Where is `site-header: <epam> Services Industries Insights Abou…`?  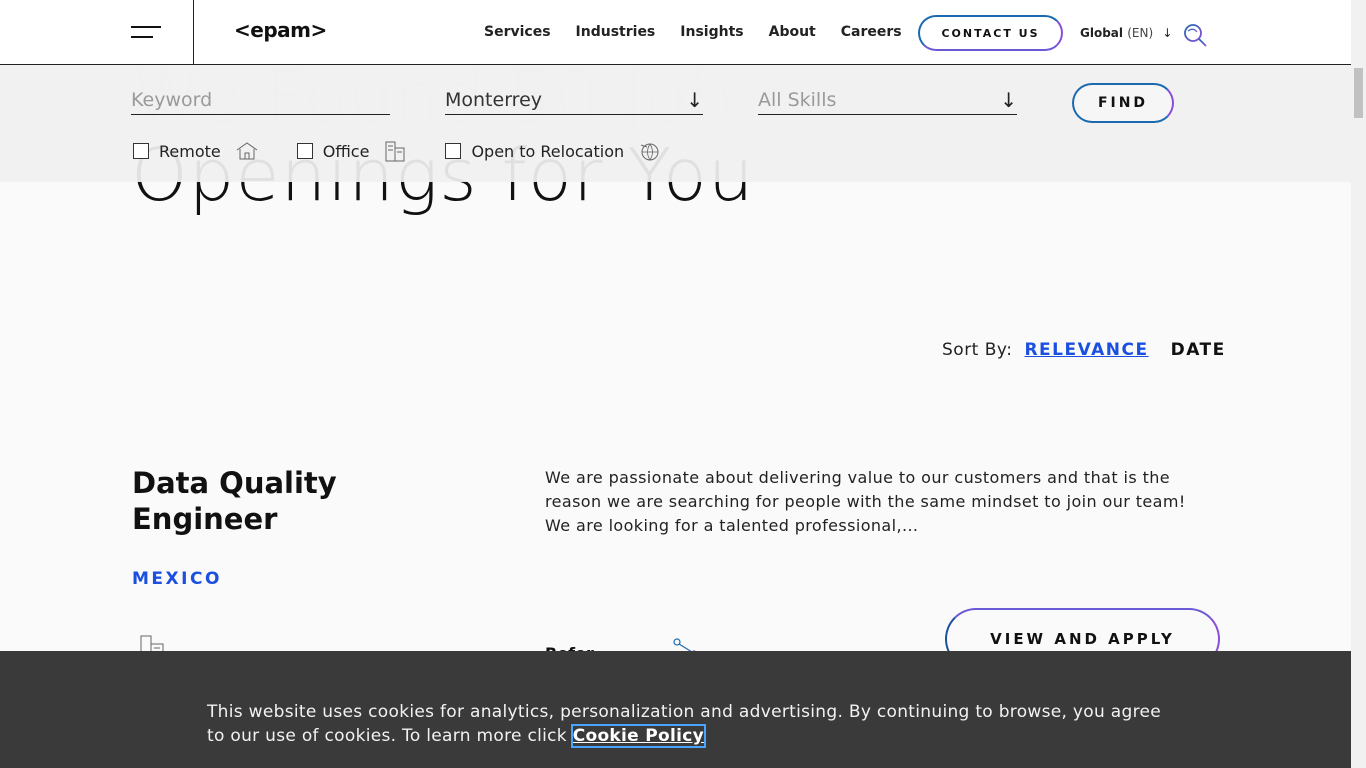 site-header: <epam> Services Industries Insights Abou… is located at coordinates (675, 32).